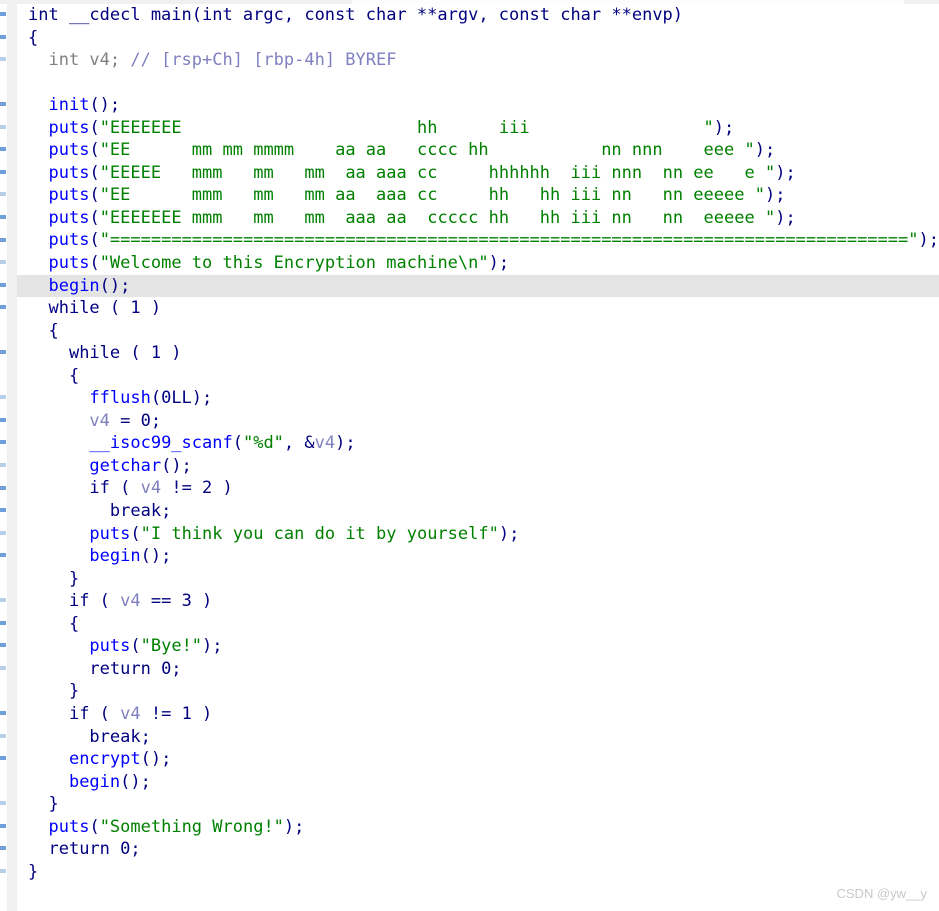  I want to click on code-line: puts("Bye!");, so click(478, 646).